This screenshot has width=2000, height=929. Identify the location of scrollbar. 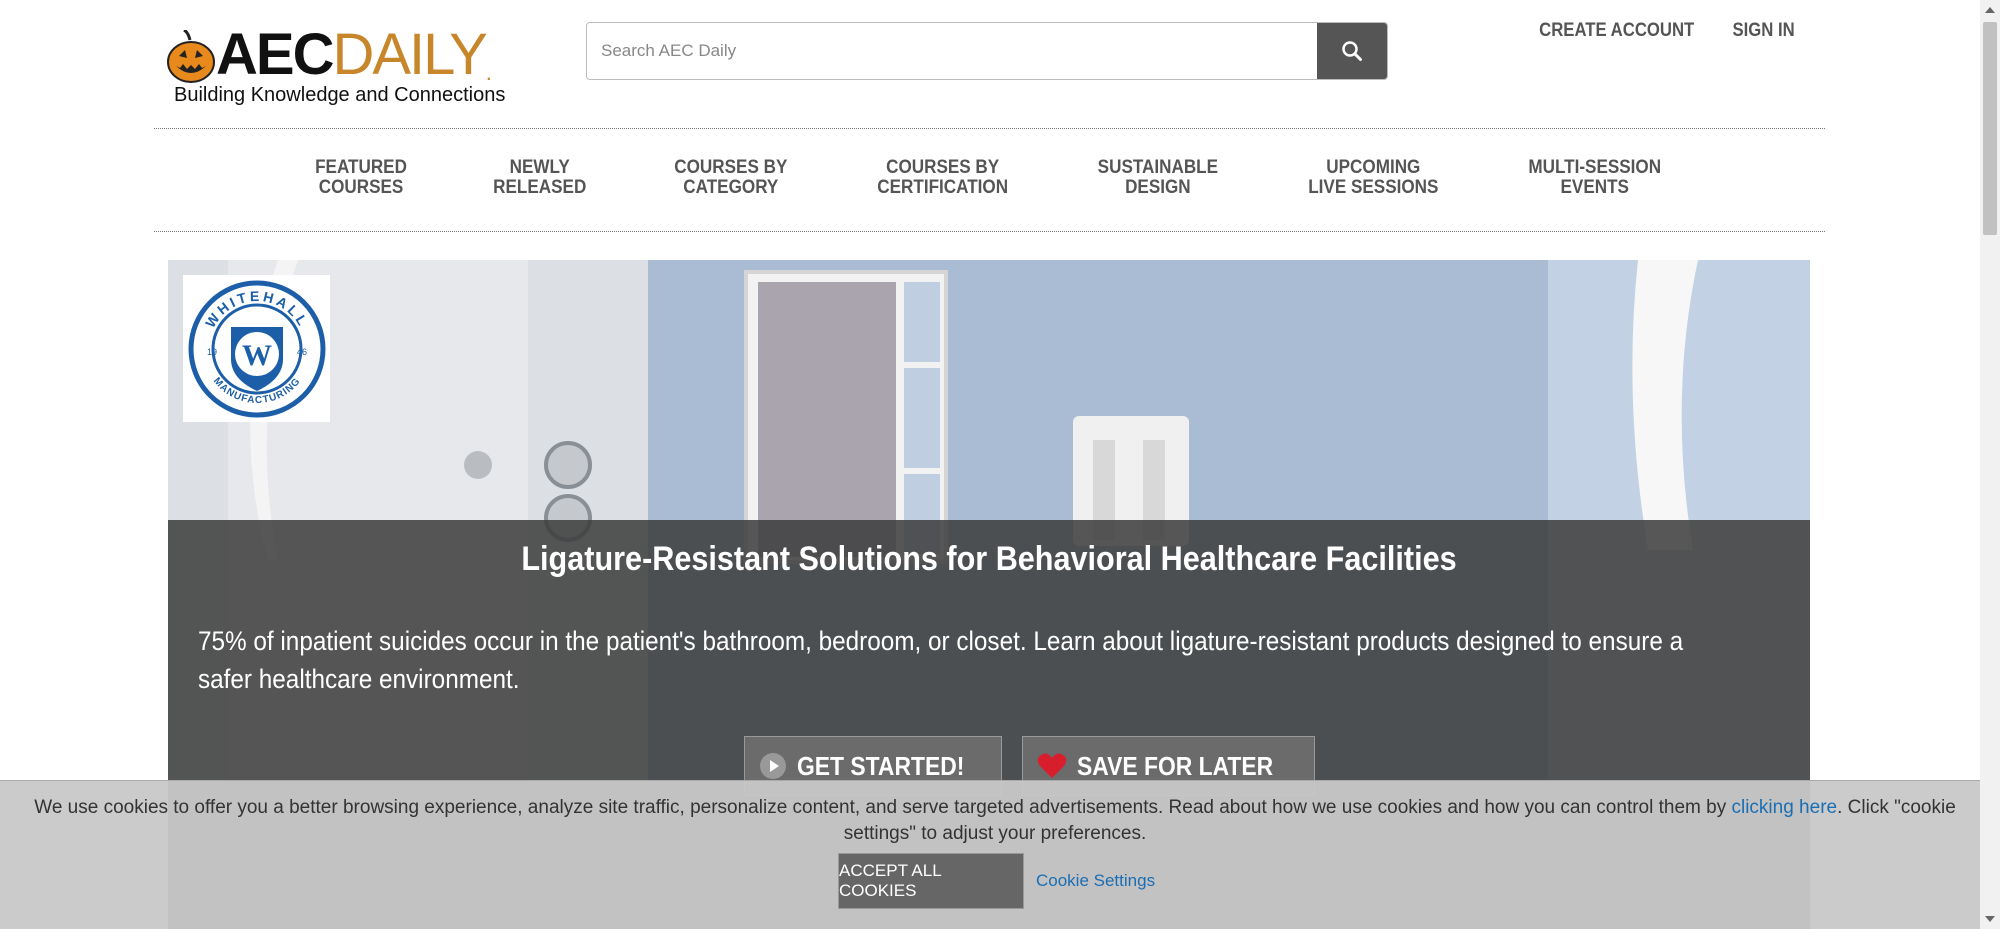
(1990, 464).